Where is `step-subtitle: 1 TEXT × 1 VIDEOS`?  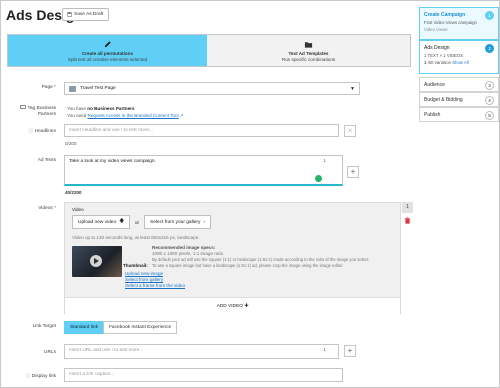
step-subtitle: 1 TEXT × 1 VIDEOS is located at coordinates (444, 55).